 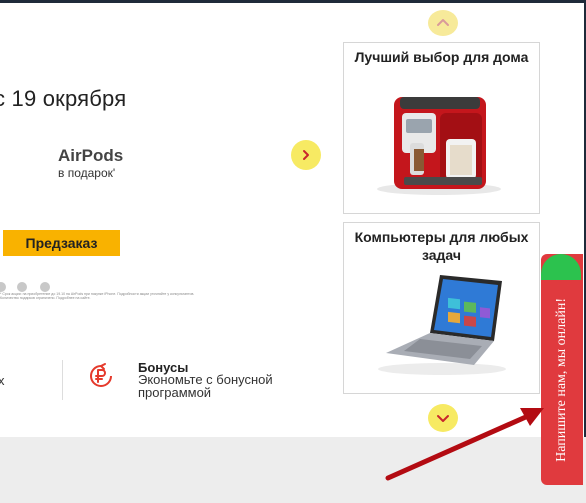 I want to click on promo-card-computers: Компьютеры для любых задач, so click(x=441, y=308).